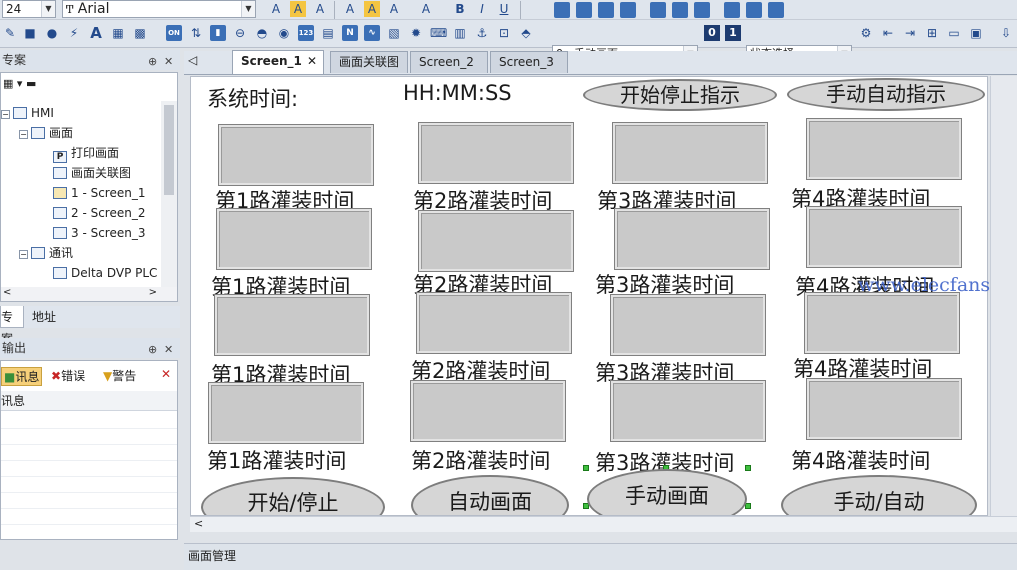  What do you see at coordinates (99, 193) in the screenshot?
I see `tree-node-screen-1: 1 - Screen_1` at bounding box center [99, 193].